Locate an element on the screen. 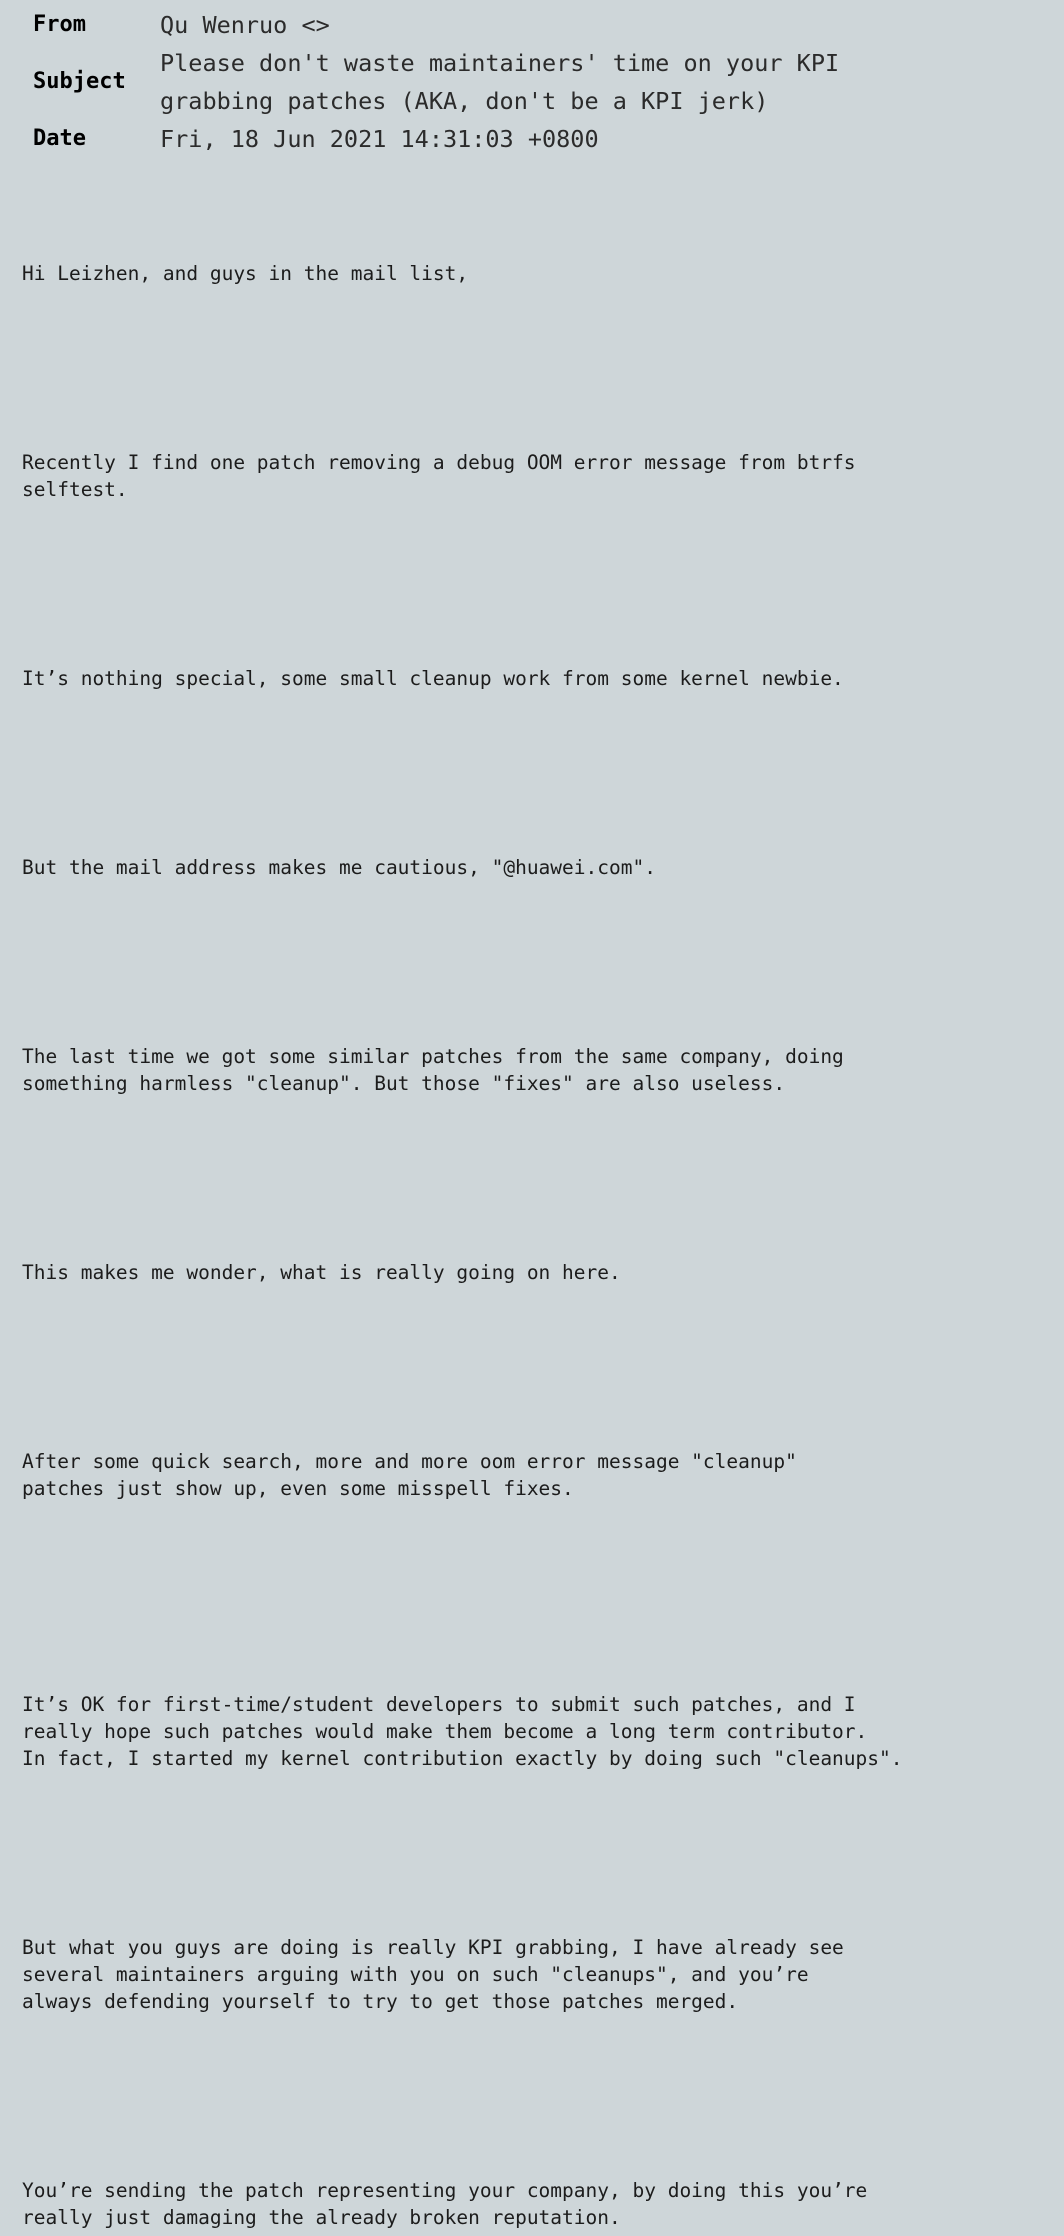 The width and height of the screenshot is (1064, 2236). message-greeting: Hi Leizhen, and guys in the mail list, is located at coordinates (245, 273).